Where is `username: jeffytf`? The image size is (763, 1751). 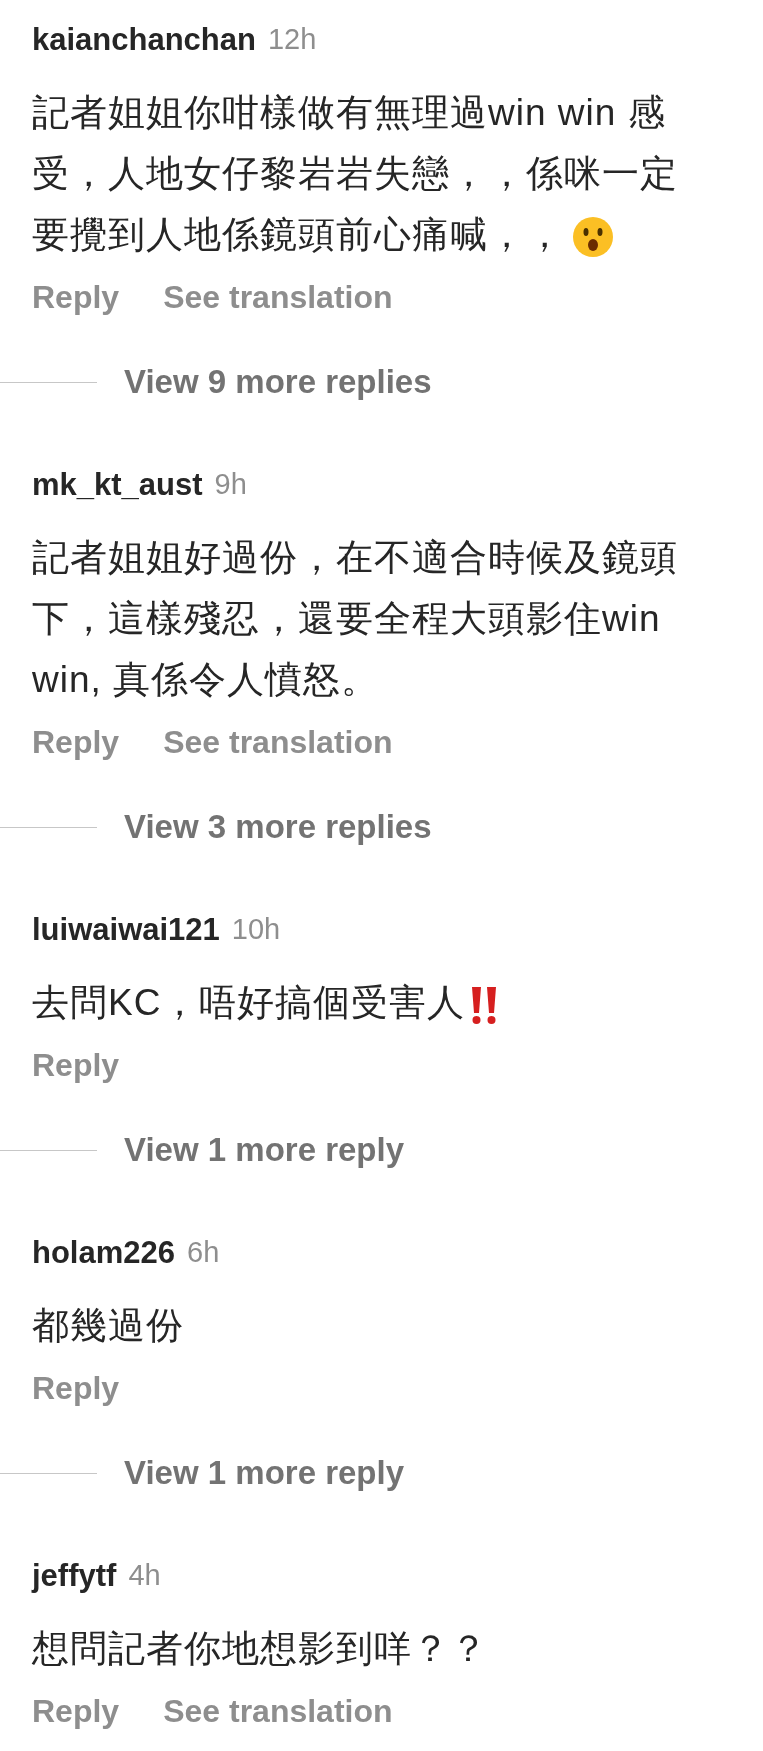 username: jeffytf is located at coordinates (74, 1576).